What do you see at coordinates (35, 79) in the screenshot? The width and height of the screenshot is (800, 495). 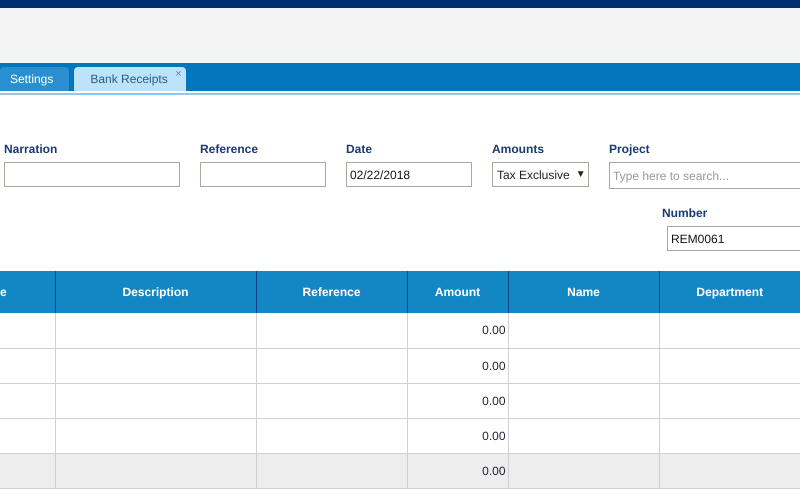 I see `tab: Settings` at bounding box center [35, 79].